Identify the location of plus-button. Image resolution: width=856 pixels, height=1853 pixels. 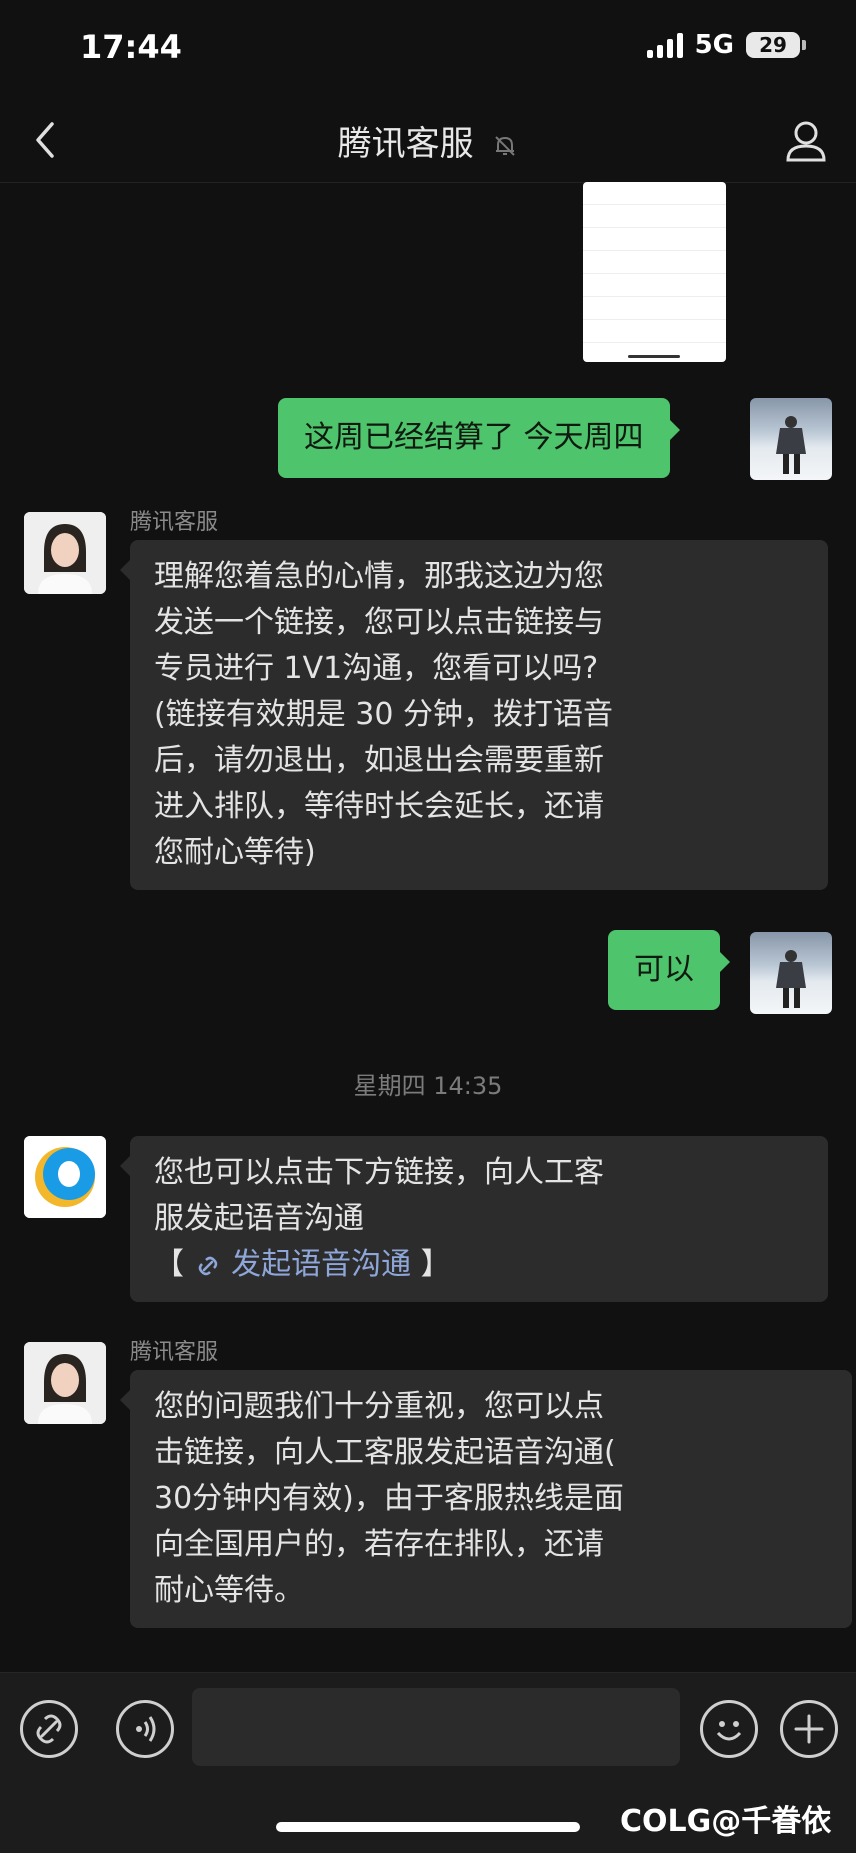
(809, 1729).